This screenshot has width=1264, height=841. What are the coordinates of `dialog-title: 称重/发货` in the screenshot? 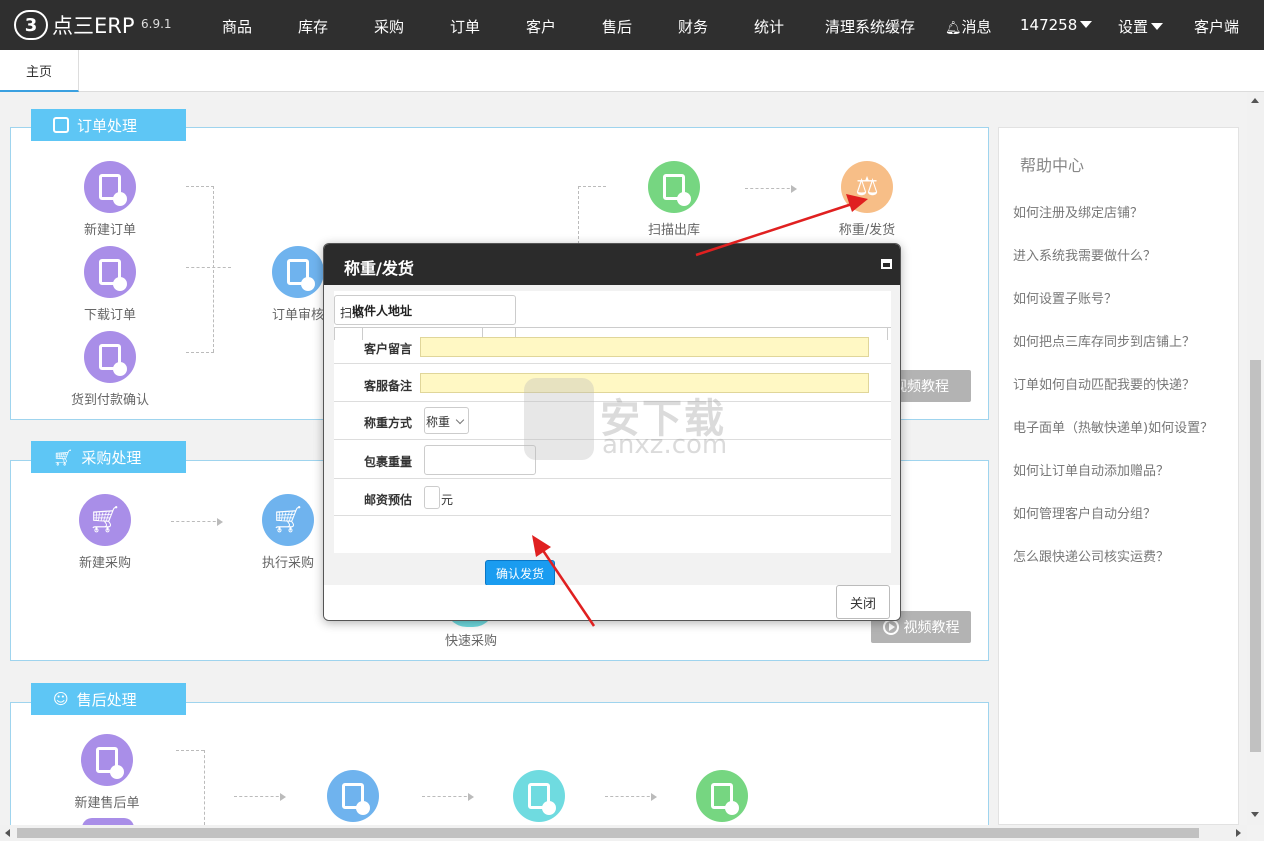 It's located at (379, 268).